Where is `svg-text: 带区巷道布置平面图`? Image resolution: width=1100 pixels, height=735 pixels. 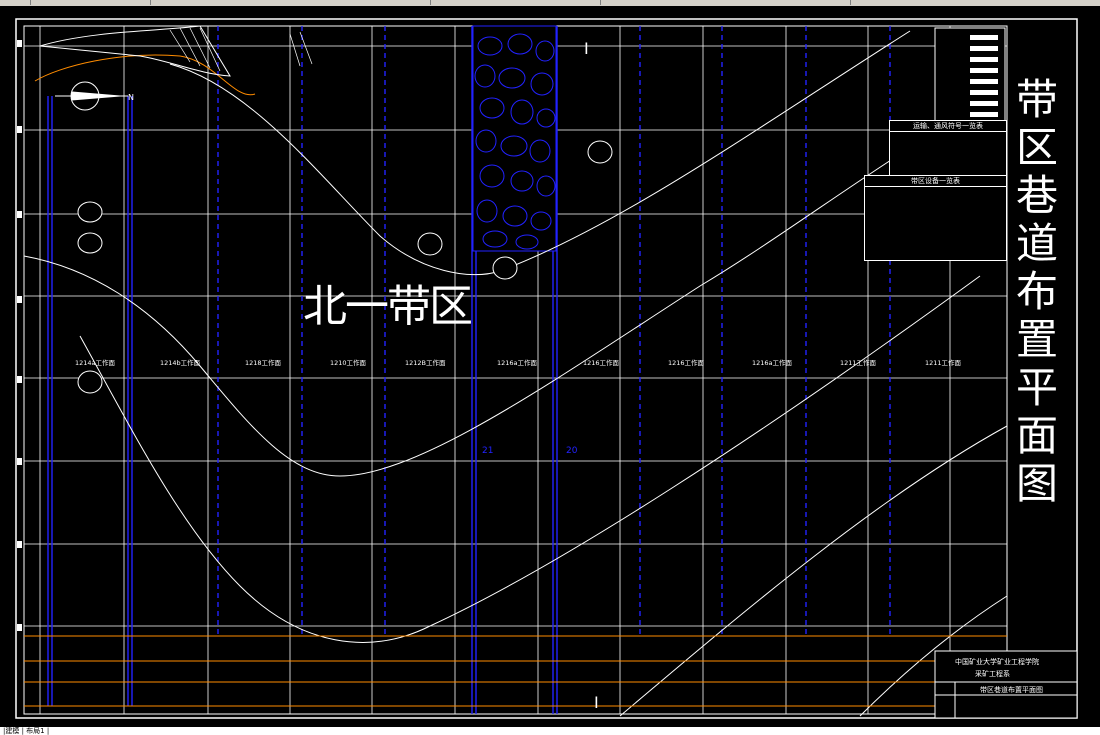
svg-text: 带区巷道布置平面图 is located at coordinates (1011, 689).